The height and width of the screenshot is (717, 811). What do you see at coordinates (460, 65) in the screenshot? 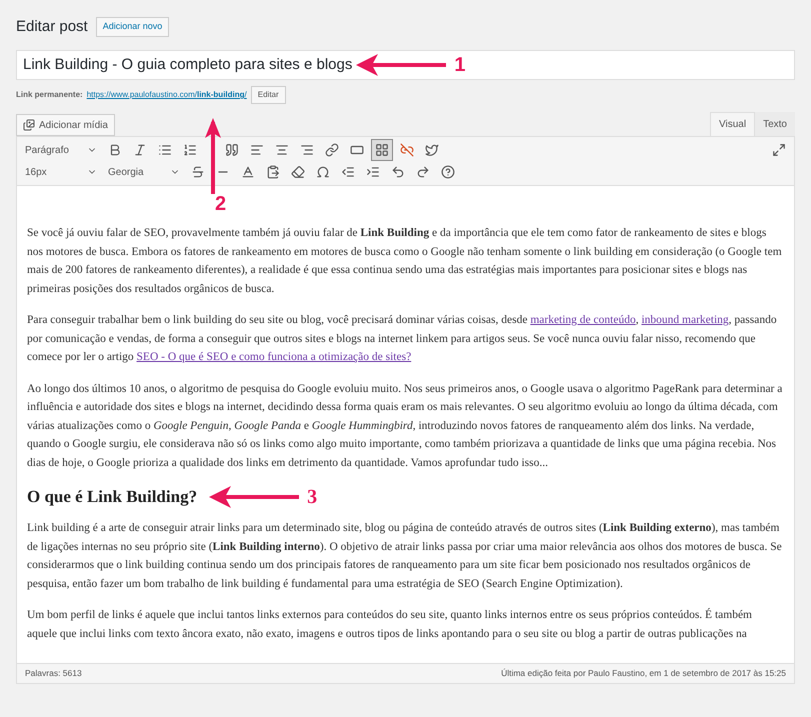
I see `annotation-number: 1` at bounding box center [460, 65].